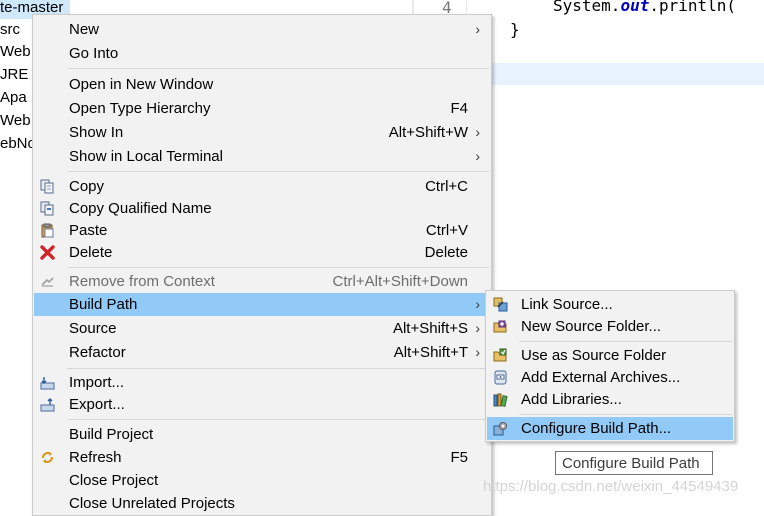  Describe the element at coordinates (262, 503) in the screenshot. I see `menu-item-close-unrelated-projects: Close Unrelated Projects` at that location.